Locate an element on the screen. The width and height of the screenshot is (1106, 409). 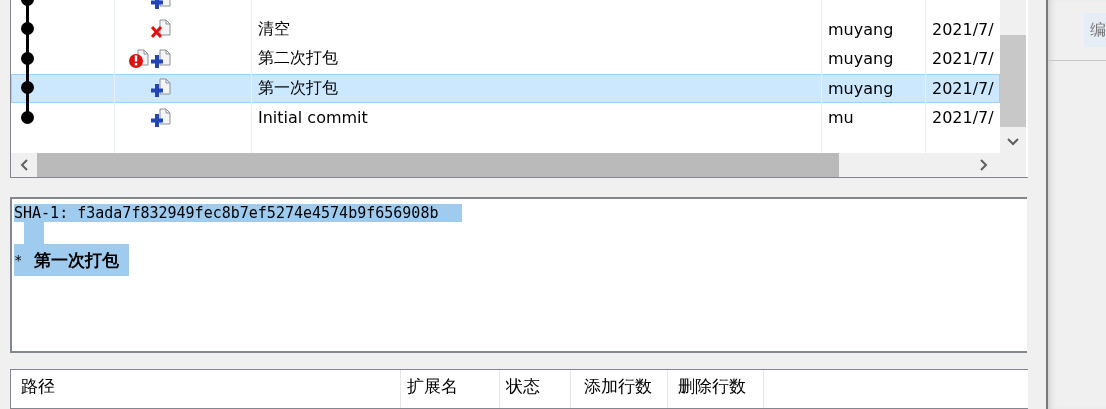
side-button: 编 is located at coordinates (1095, 30).